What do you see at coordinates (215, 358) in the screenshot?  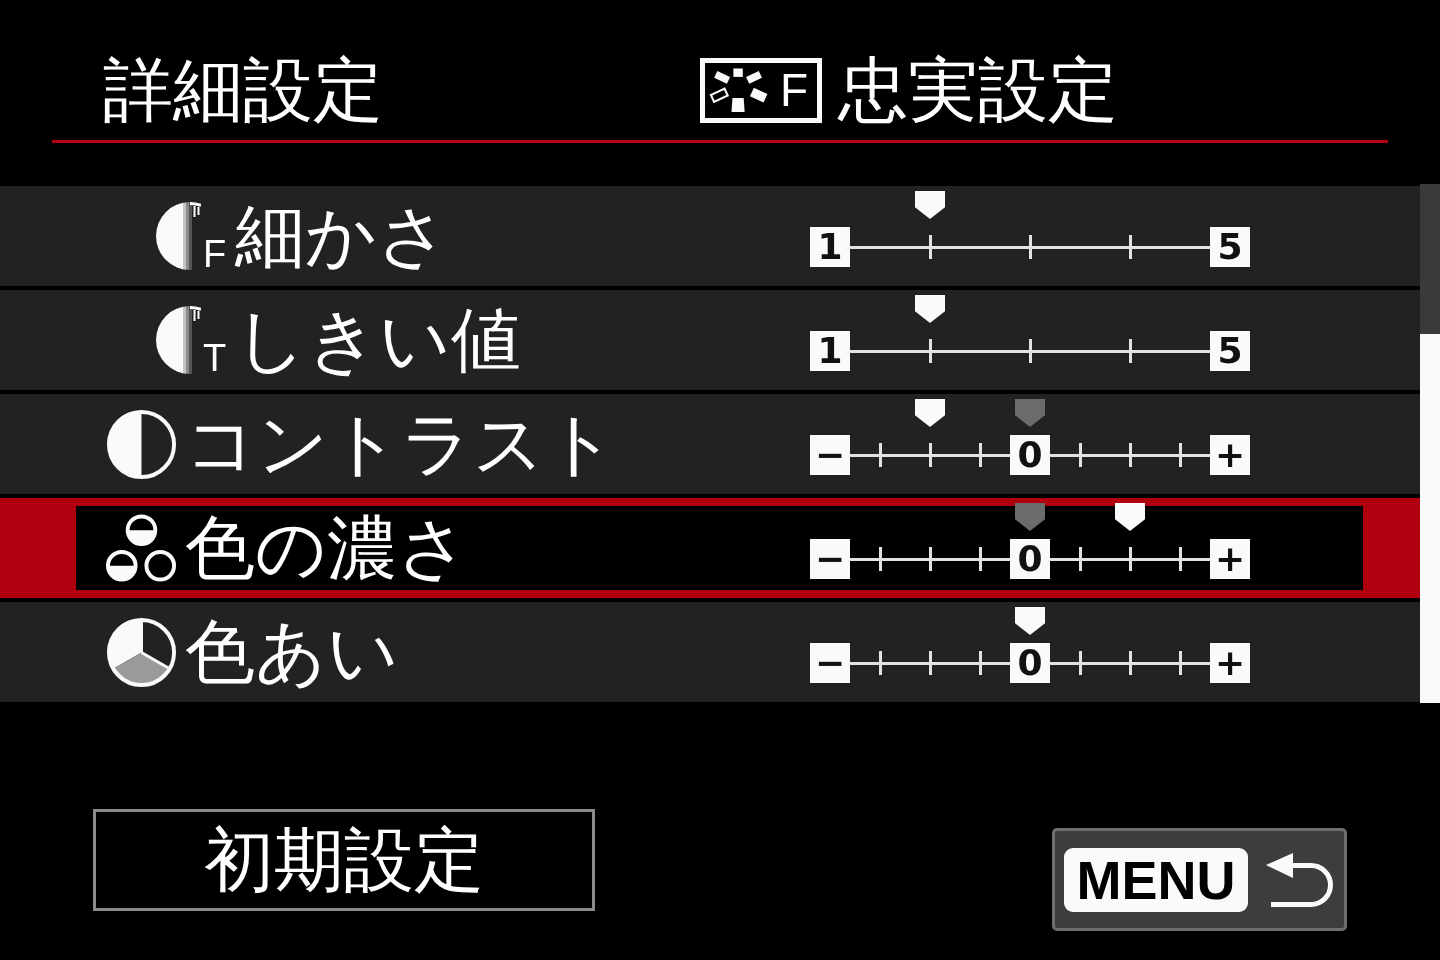 I see `icon-letter: T` at bounding box center [215, 358].